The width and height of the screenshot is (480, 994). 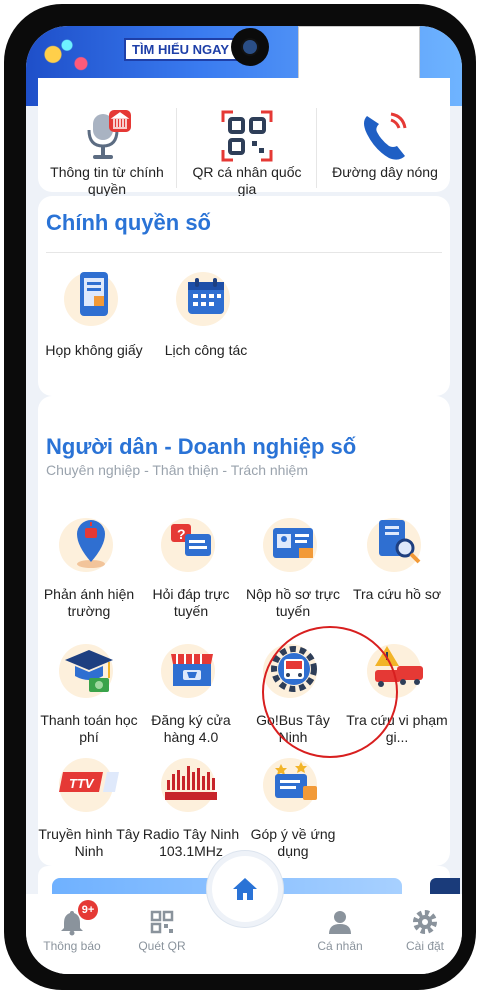 What do you see at coordinates (107, 180) in the screenshot?
I see `service-label: Thông tin từ chính quyền` at bounding box center [107, 180].